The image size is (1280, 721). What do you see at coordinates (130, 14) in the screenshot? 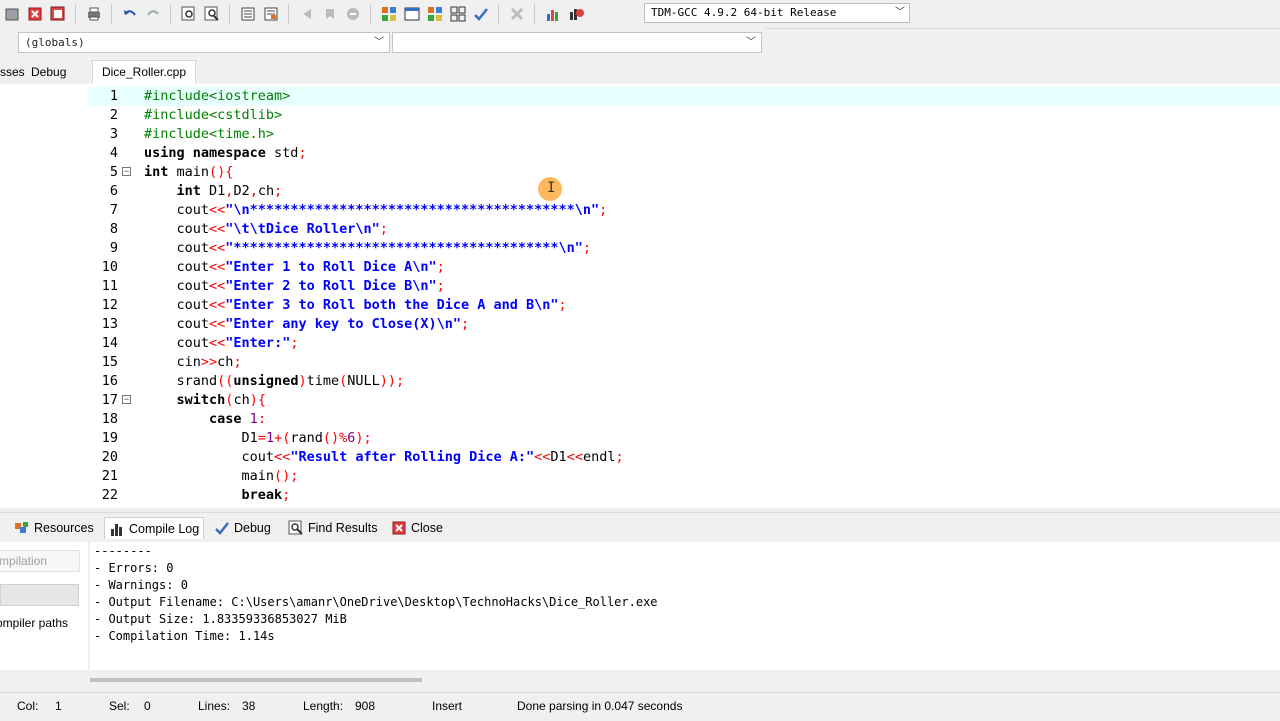
I see `undo-icon` at bounding box center [130, 14].